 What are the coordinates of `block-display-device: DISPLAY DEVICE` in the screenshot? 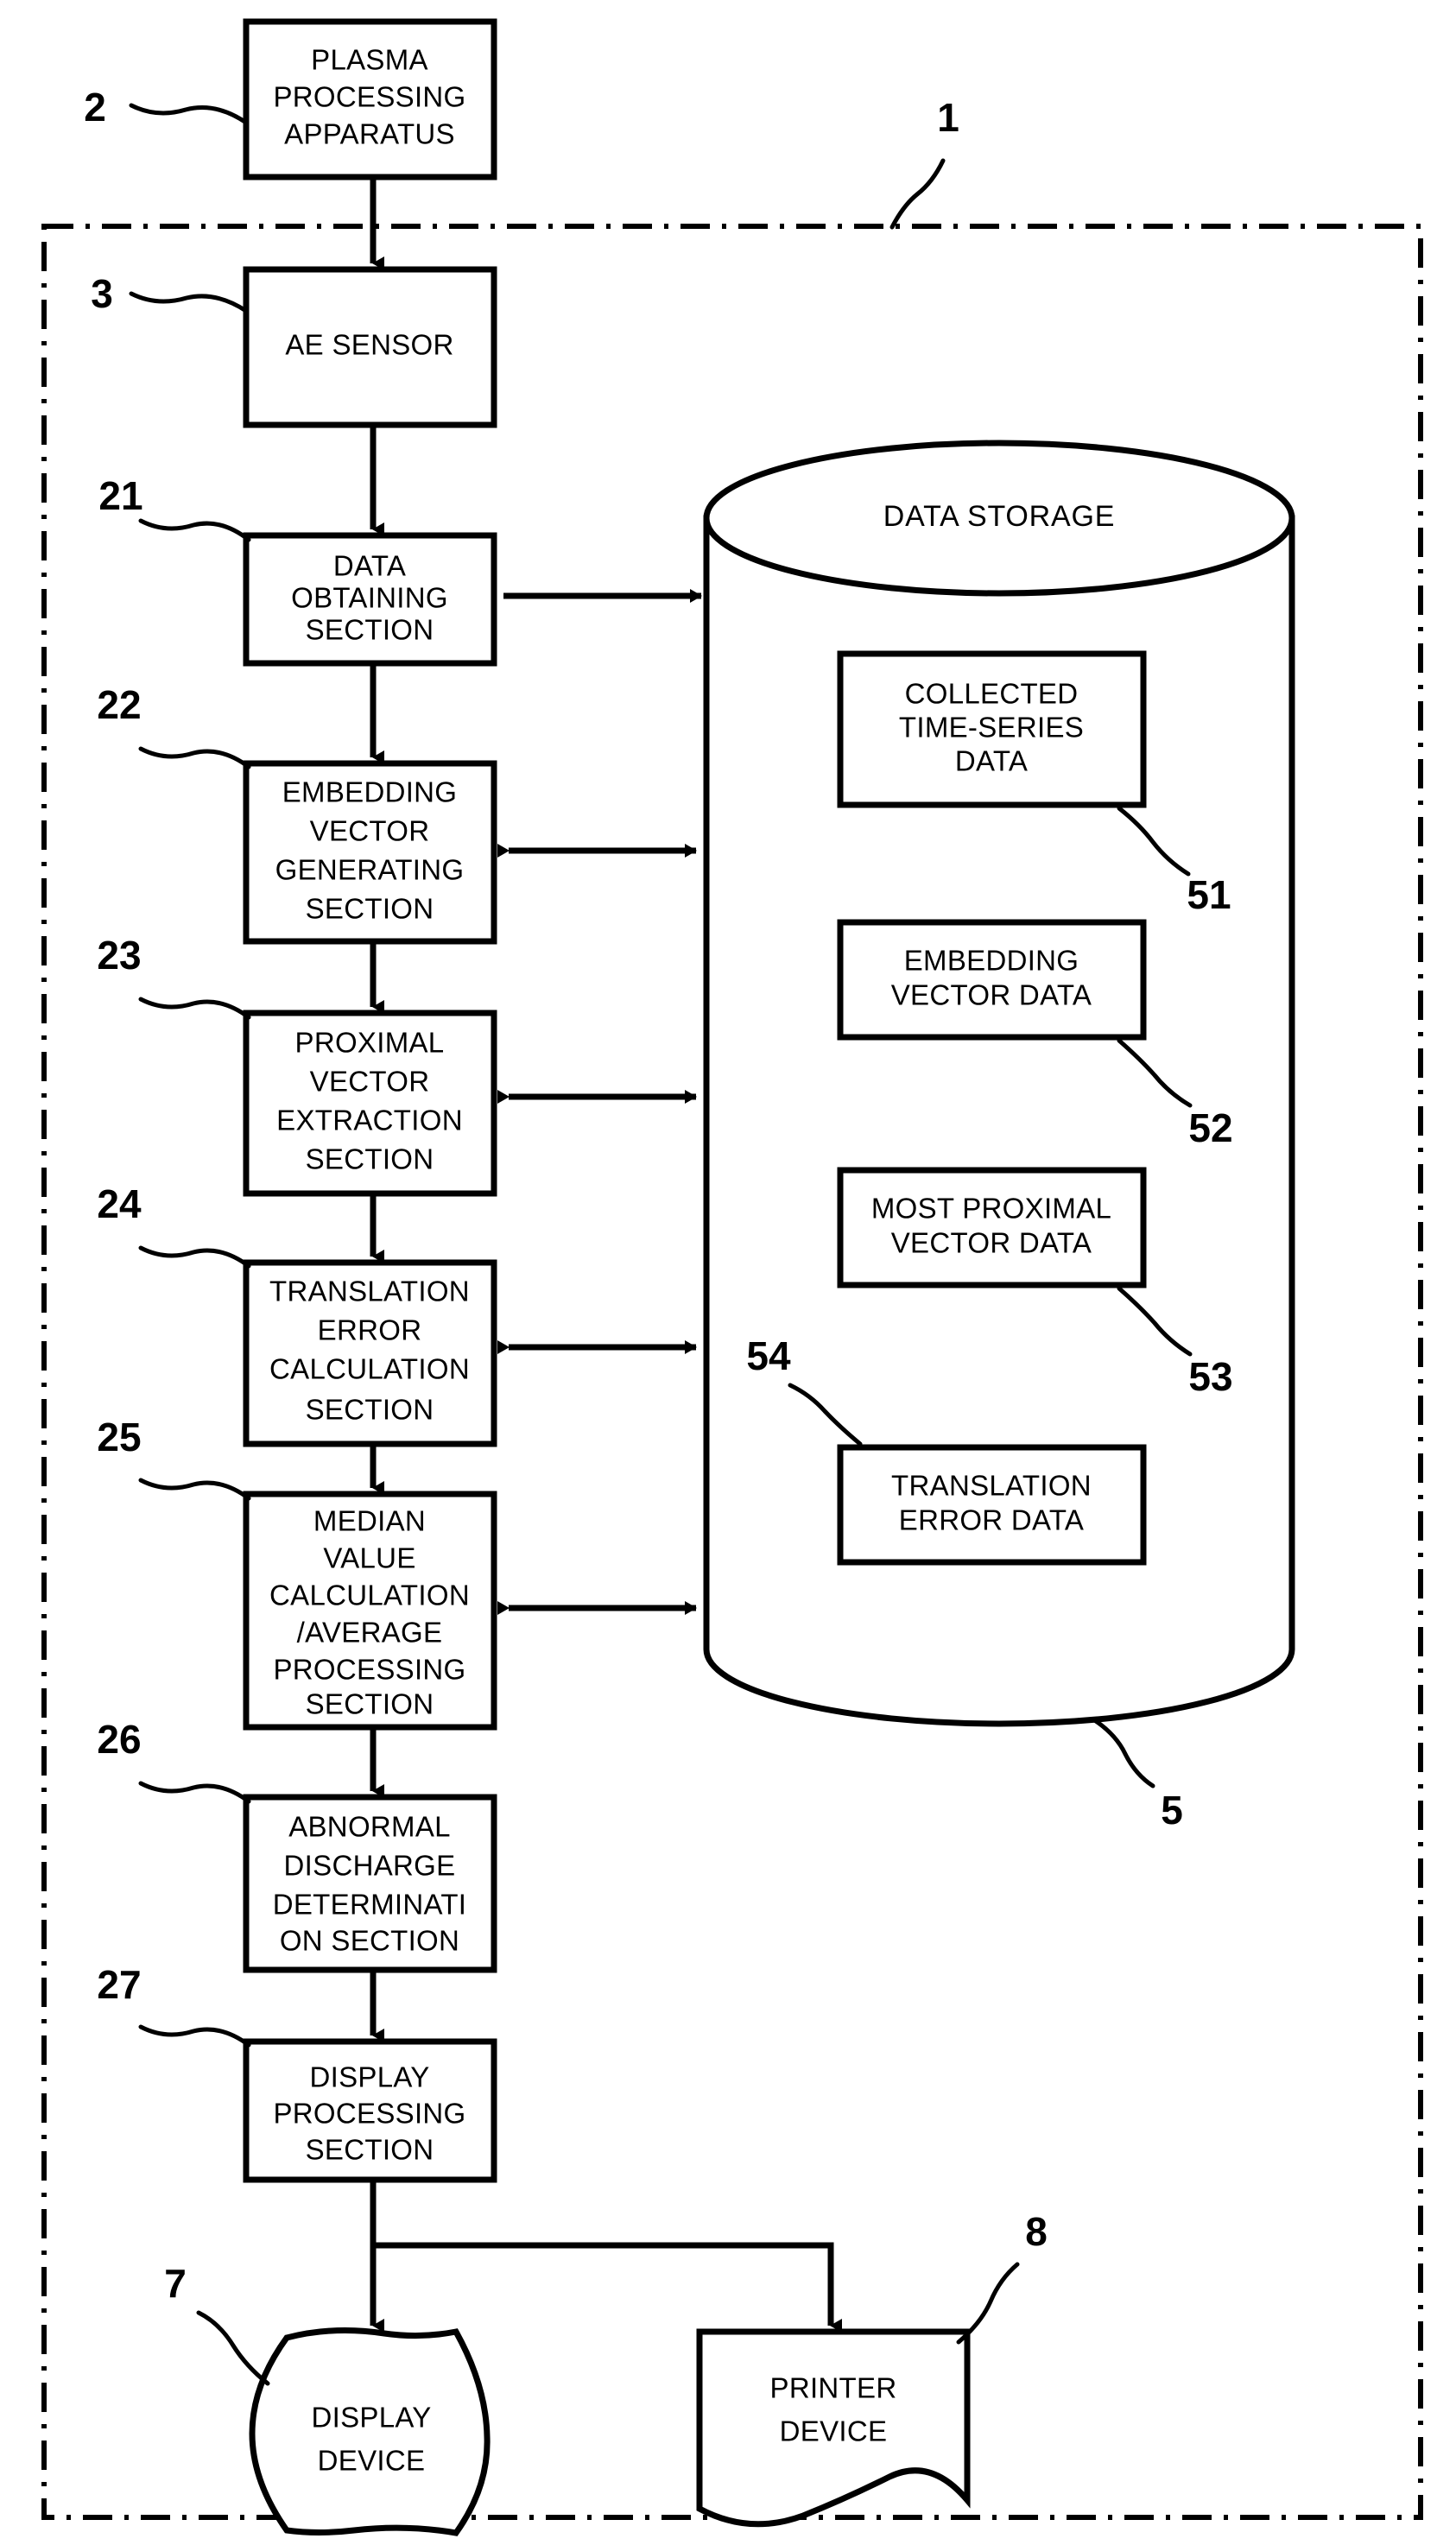 It's located at (370, 2431).